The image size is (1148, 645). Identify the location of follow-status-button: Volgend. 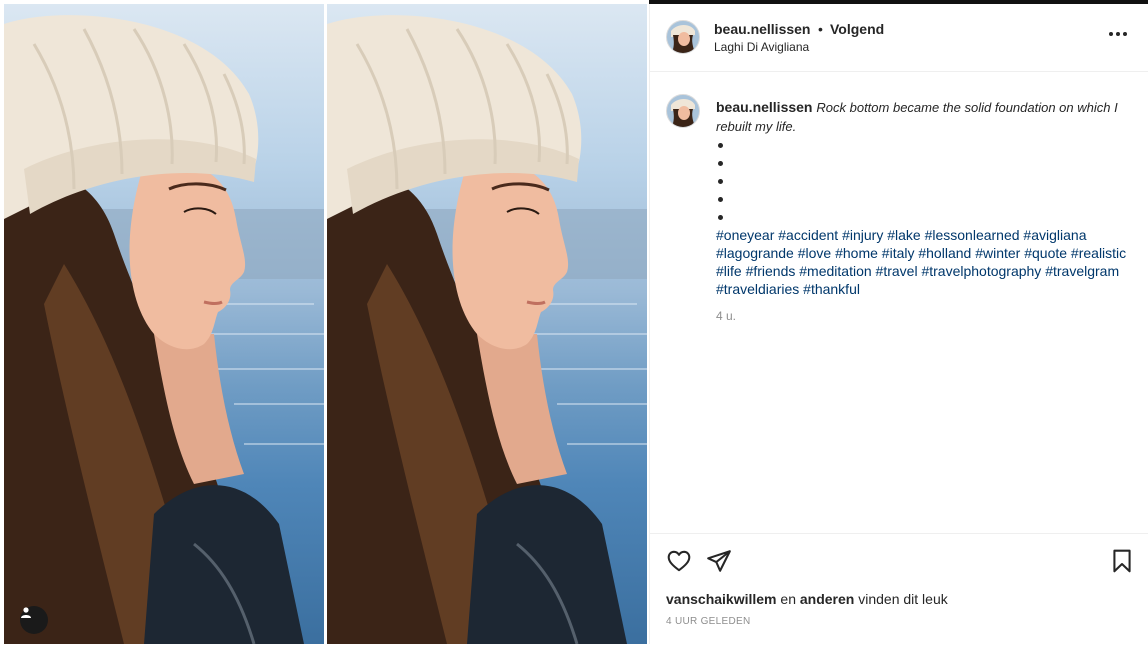
(857, 29).